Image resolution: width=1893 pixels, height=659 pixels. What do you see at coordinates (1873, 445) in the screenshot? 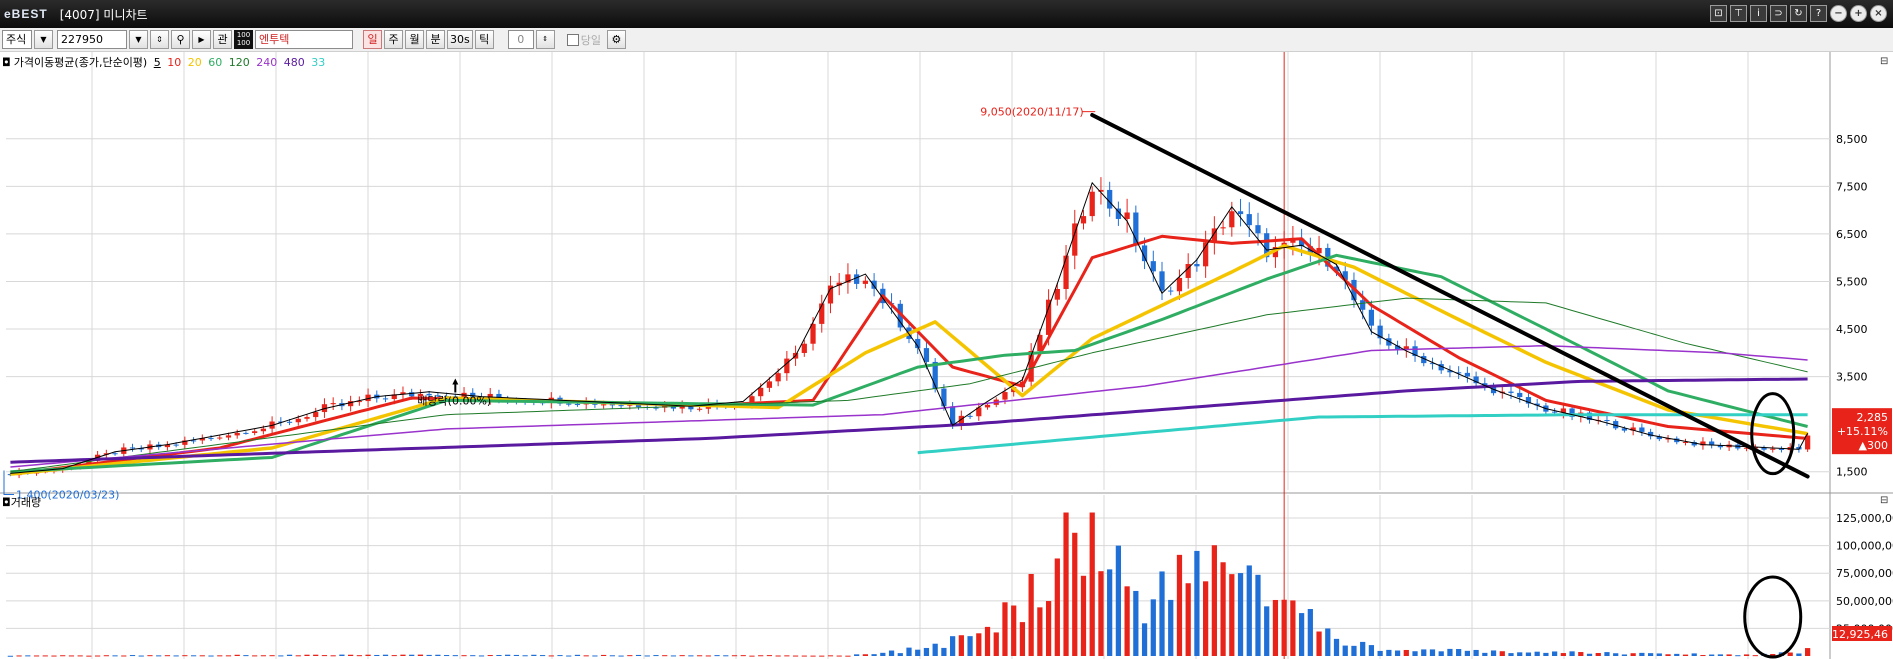
I see `current-price-text: ▲300` at bounding box center [1873, 445].